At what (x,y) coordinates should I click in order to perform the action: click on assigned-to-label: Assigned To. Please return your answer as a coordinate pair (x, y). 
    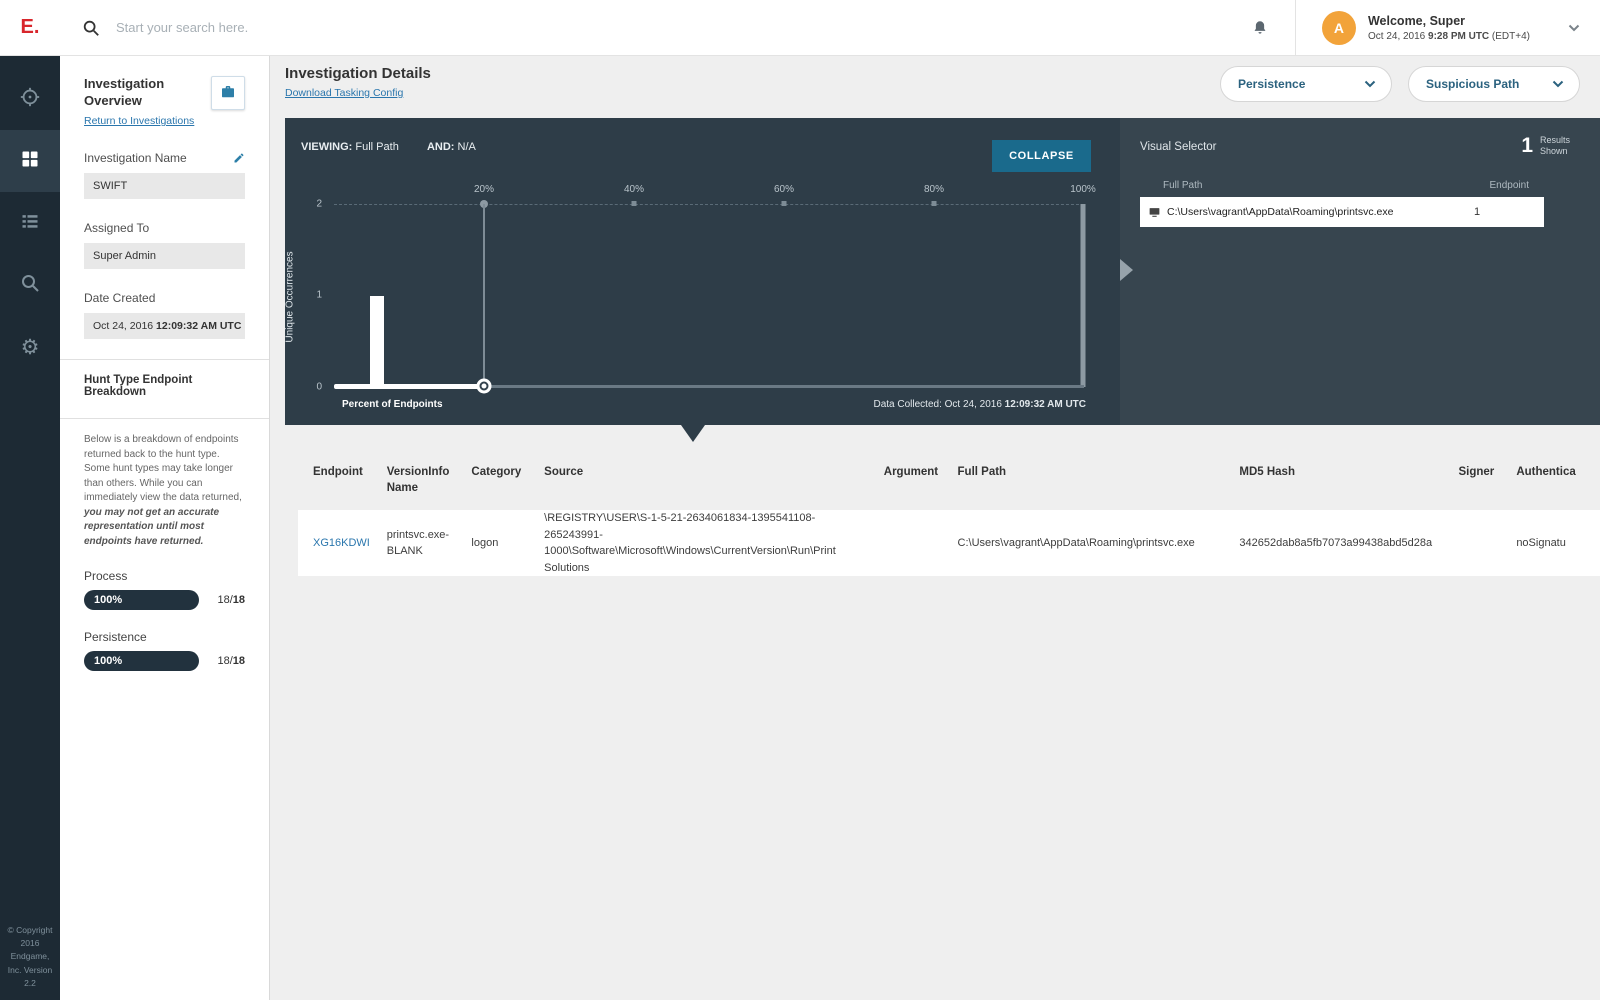
    Looking at the image, I should click on (117, 228).